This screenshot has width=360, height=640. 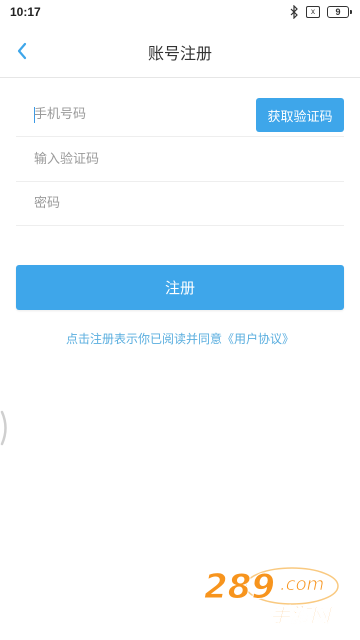 I want to click on agreement-text: 点击注册表示你已阅读并同意, so click(x=143, y=339).